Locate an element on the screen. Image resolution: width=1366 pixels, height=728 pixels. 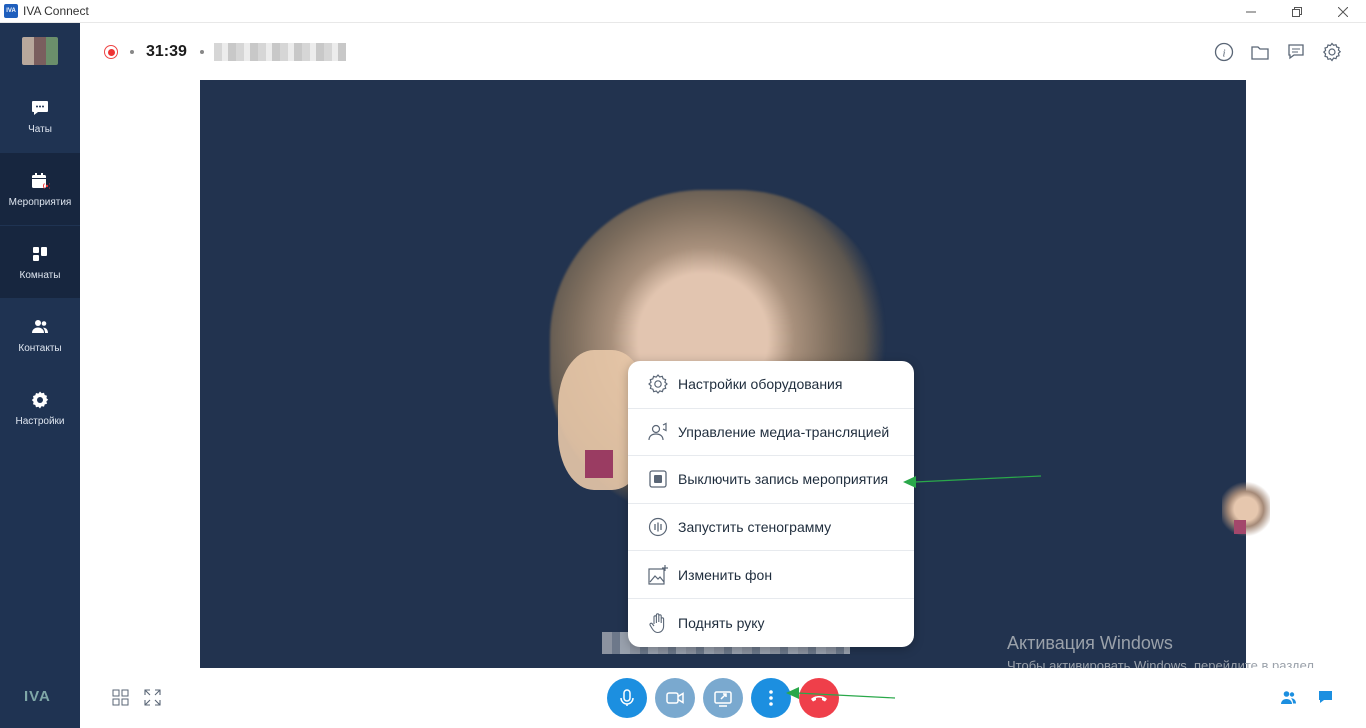
media-broadcast-icon is located at coordinates (657, 431).